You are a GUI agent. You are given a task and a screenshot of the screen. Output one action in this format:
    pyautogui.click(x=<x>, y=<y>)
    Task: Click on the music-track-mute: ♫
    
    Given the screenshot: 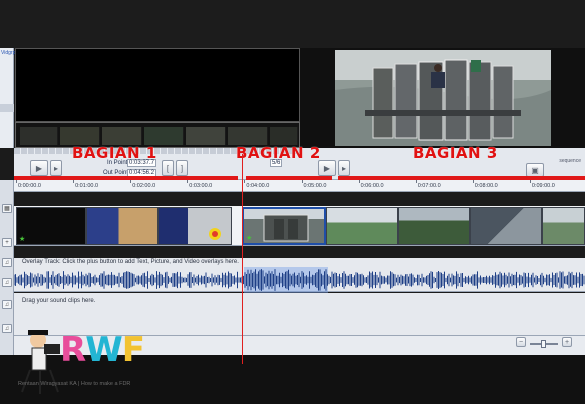 What is the action you would take?
    pyautogui.click(x=7, y=328)
    